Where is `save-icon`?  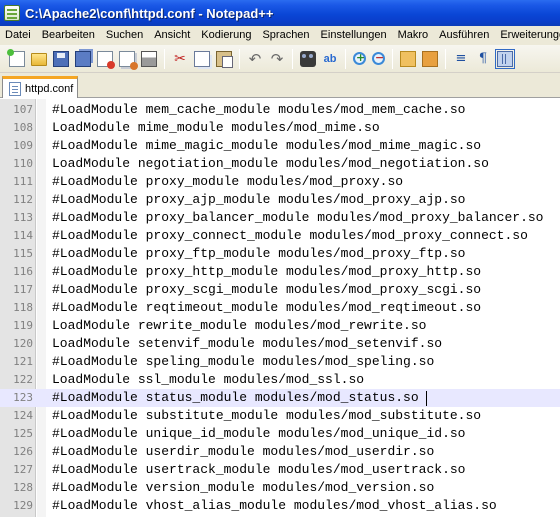
save-icon is located at coordinates (61, 58).